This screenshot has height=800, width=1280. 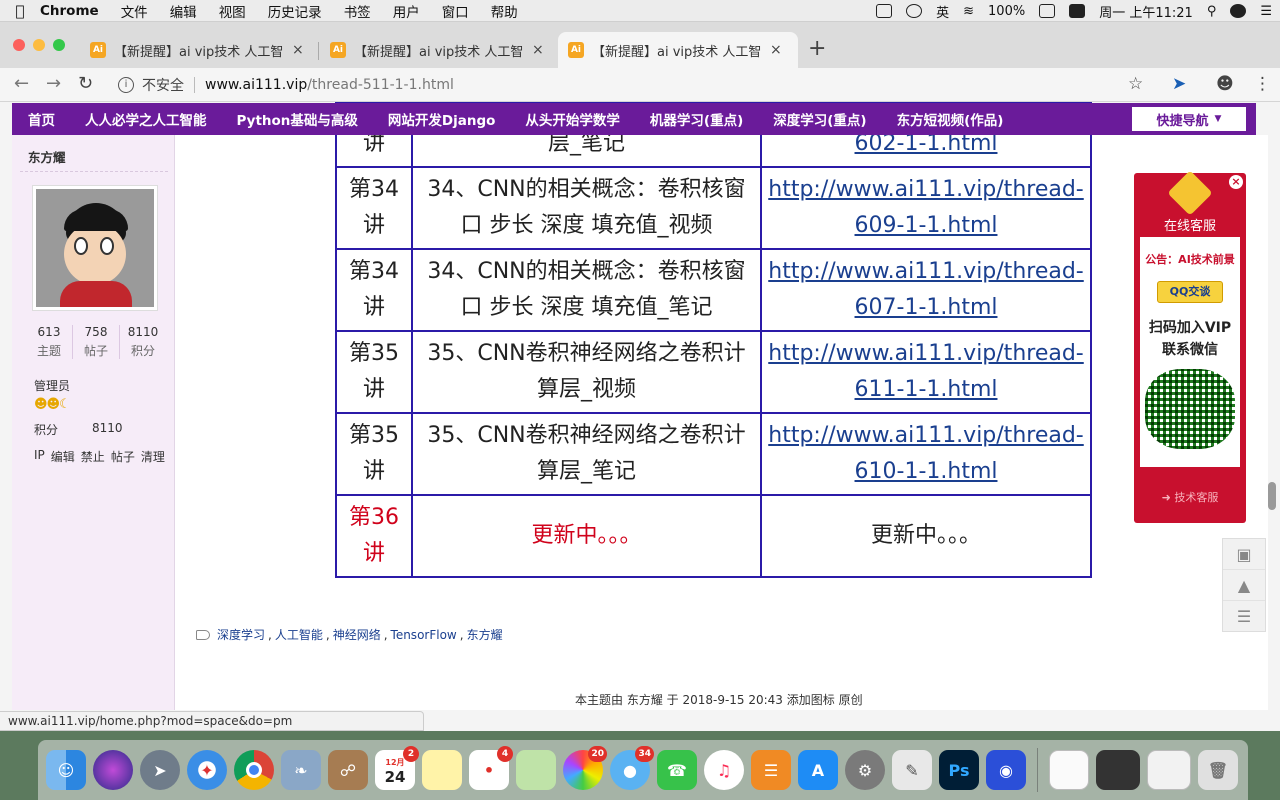 What do you see at coordinates (677, 770) in the screenshot?
I see `facetime-icon: ☎` at bounding box center [677, 770].